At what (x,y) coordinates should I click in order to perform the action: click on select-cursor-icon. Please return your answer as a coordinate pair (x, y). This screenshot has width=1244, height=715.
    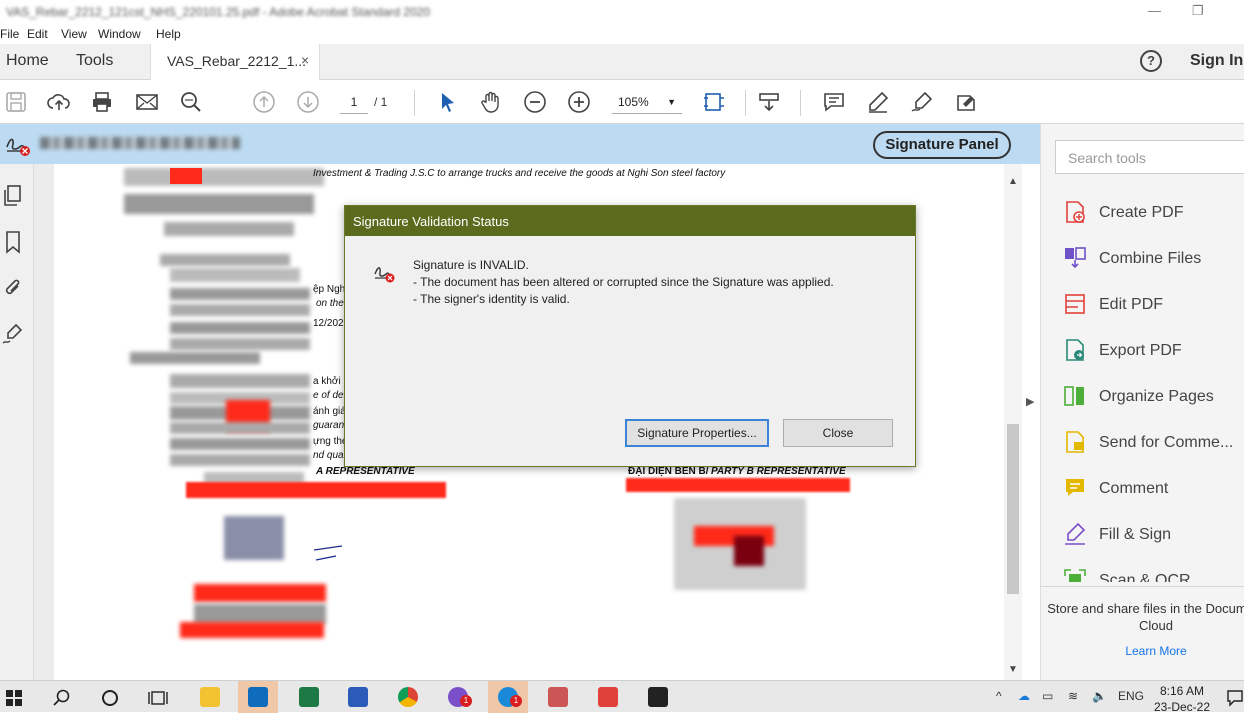
    Looking at the image, I should click on (448, 102).